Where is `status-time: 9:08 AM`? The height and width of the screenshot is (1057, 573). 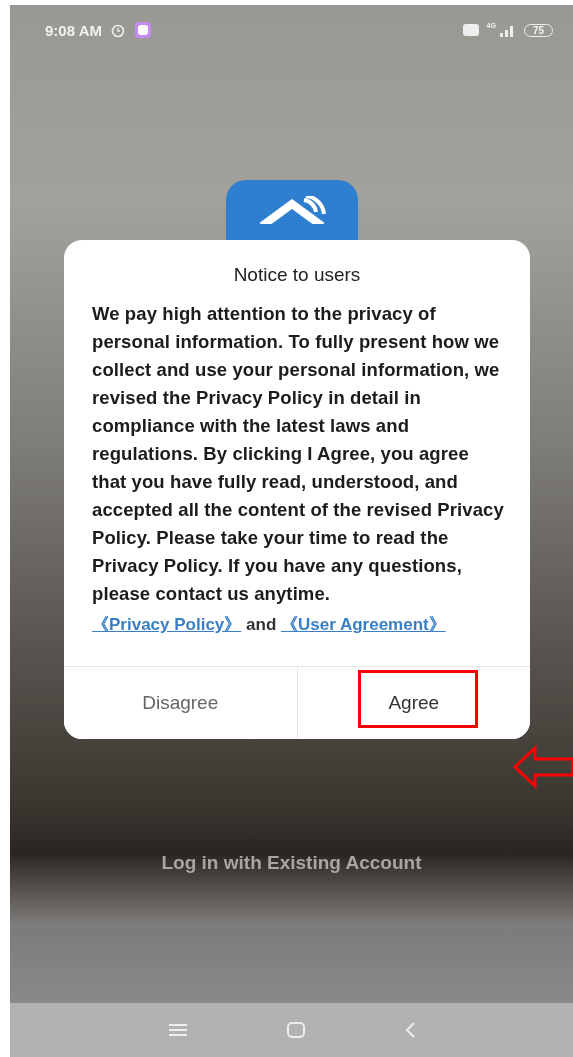
status-time: 9:08 AM is located at coordinates (73, 30).